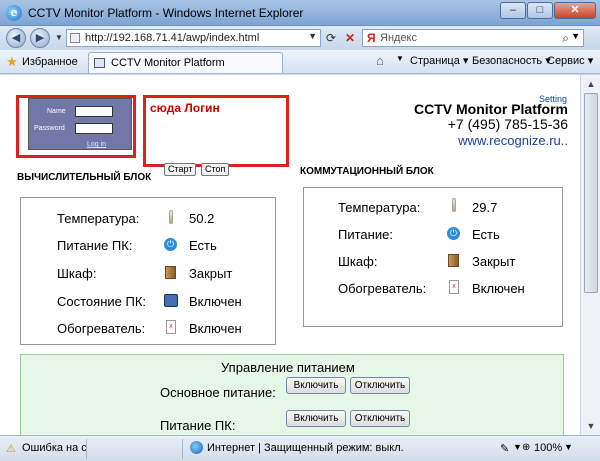  Describe the element at coordinates (49, 128) in the screenshot. I see `password-label: Password` at that location.